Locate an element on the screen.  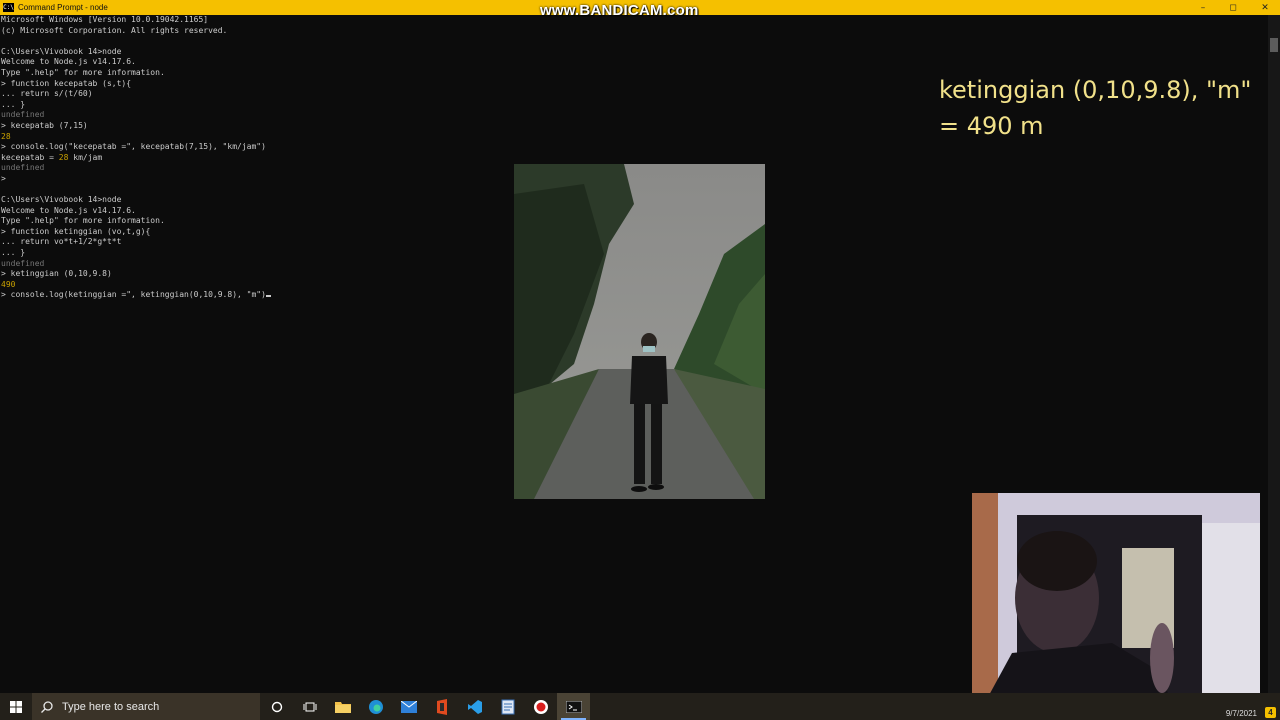
folder-icon is located at coordinates (342, 707).